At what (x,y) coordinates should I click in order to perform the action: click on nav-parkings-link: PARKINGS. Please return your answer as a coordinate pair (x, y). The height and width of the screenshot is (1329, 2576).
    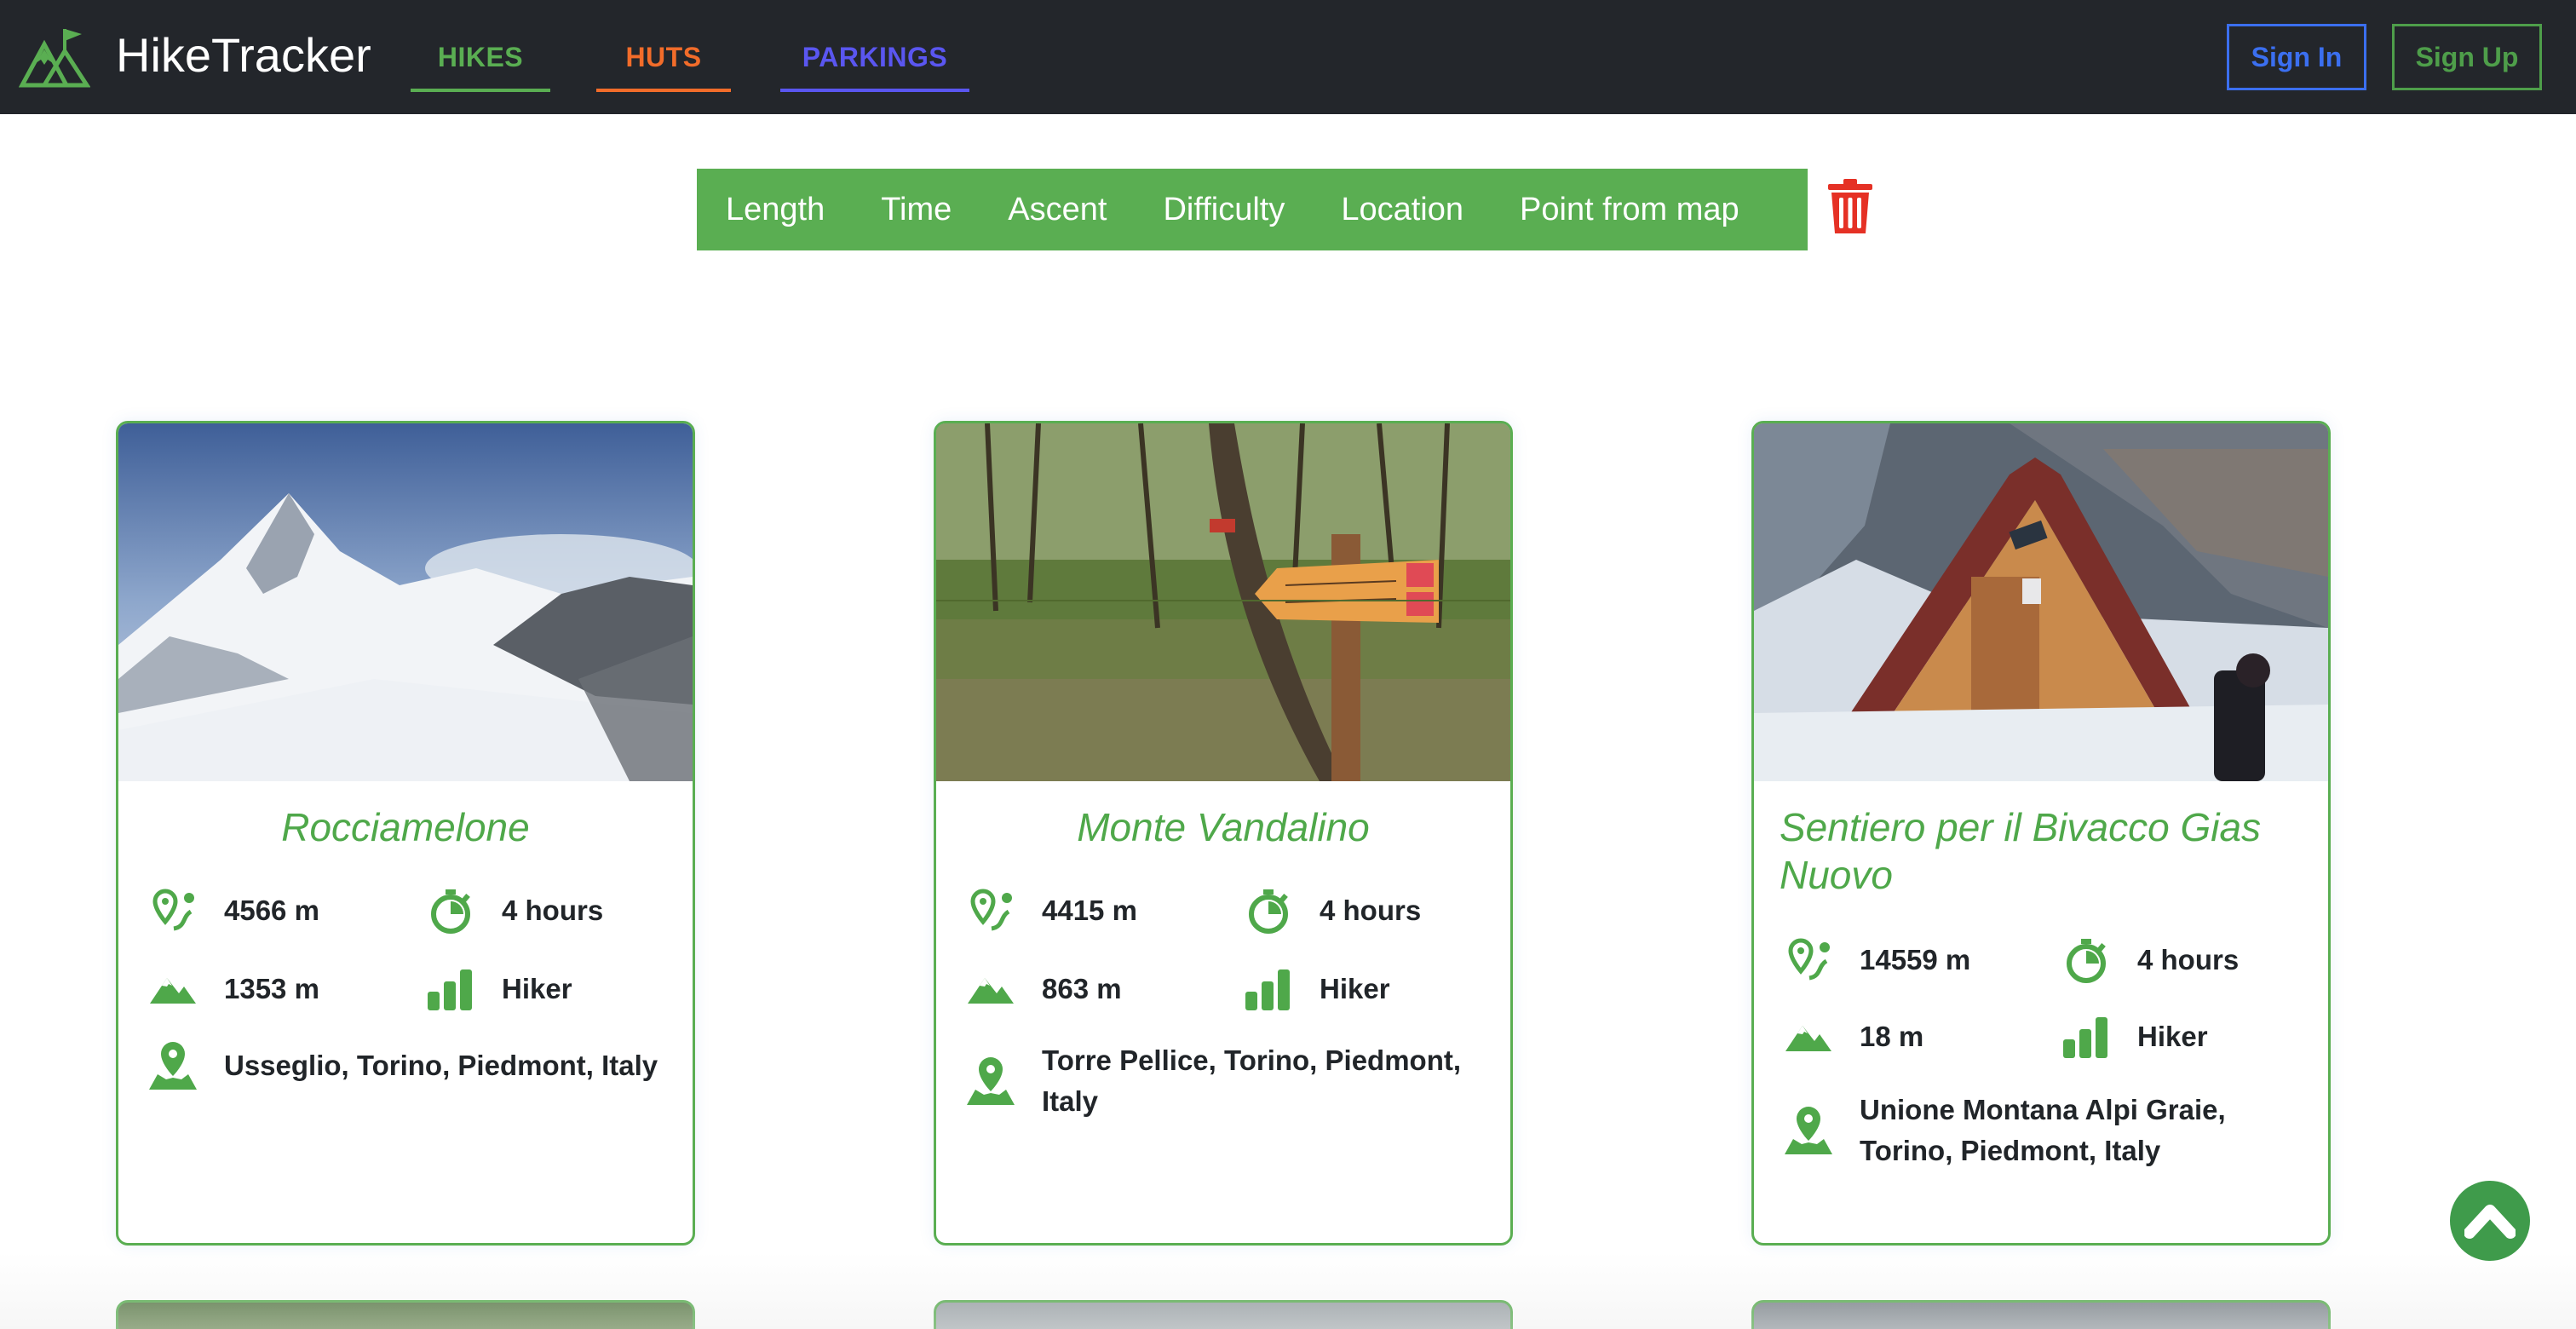
    Looking at the image, I should click on (875, 64).